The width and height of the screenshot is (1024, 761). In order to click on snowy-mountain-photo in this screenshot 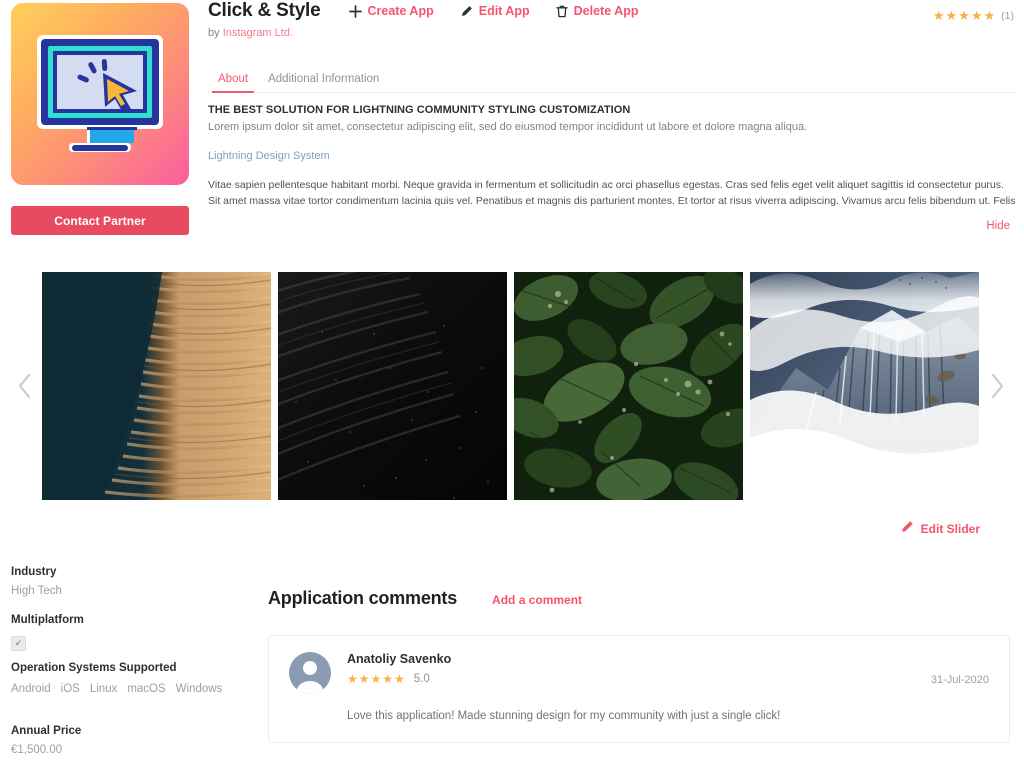, I will do `click(864, 386)`.